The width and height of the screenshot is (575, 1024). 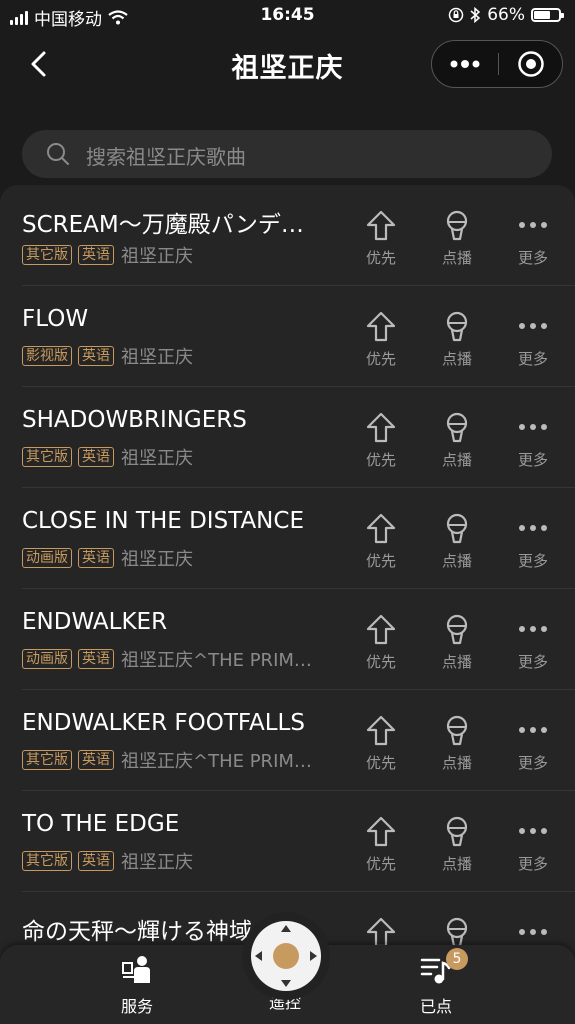 I want to click on capsule-close-button, so click(x=531, y=64).